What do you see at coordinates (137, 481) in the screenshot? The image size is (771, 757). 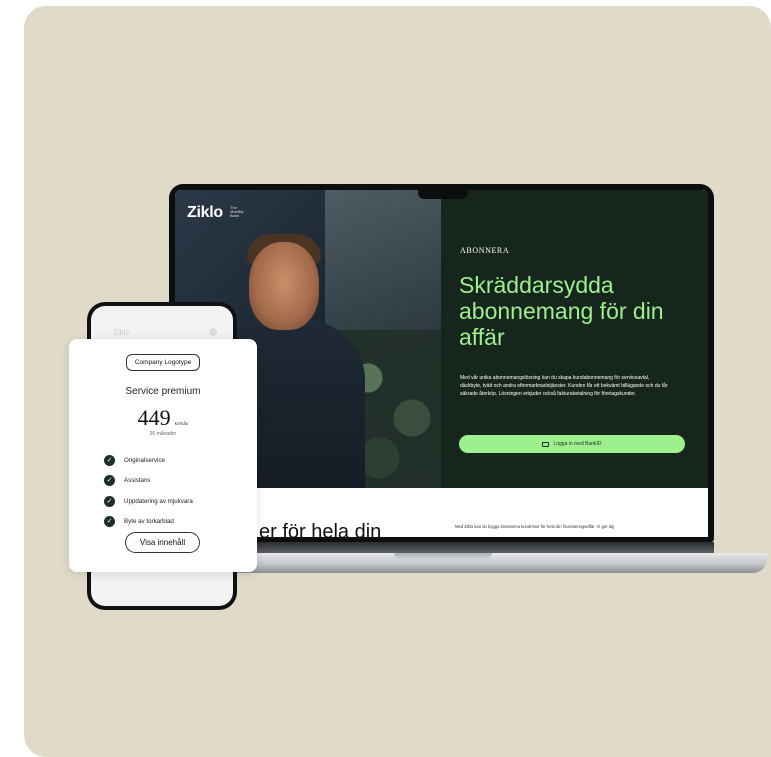 I see `feature-label: Assistans` at bounding box center [137, 481].